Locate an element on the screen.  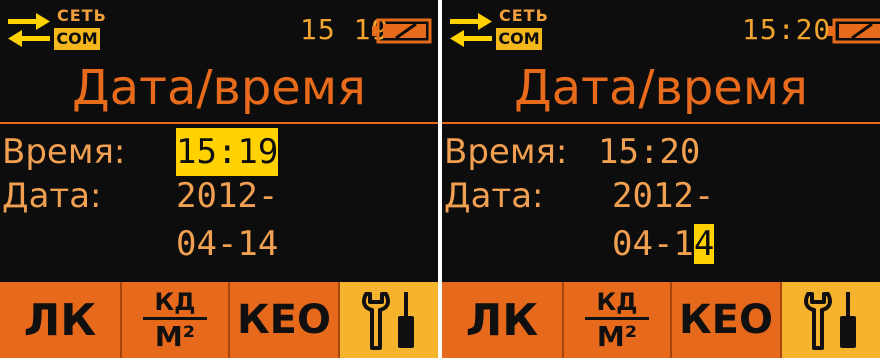
status-bar: СЕТЬ COM 15 19 is located at coordinates (219, 29).